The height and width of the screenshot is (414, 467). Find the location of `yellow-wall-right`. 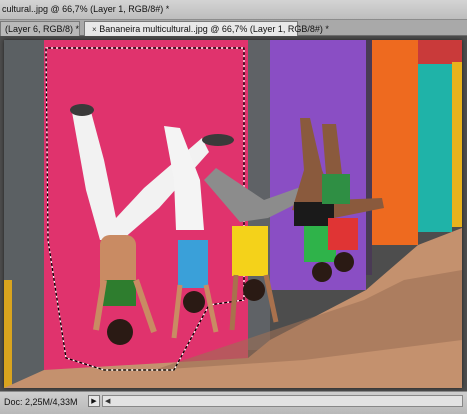

yellow-wall-right is located at coordinates (457, 144).